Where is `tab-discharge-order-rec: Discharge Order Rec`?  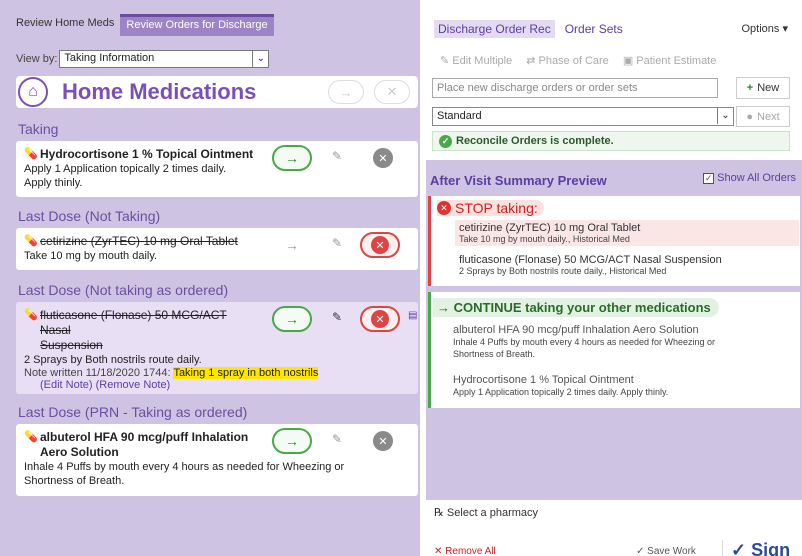 tab-discharge-order-rec: Discharge Order Rec is located at coordinates (494, 29).